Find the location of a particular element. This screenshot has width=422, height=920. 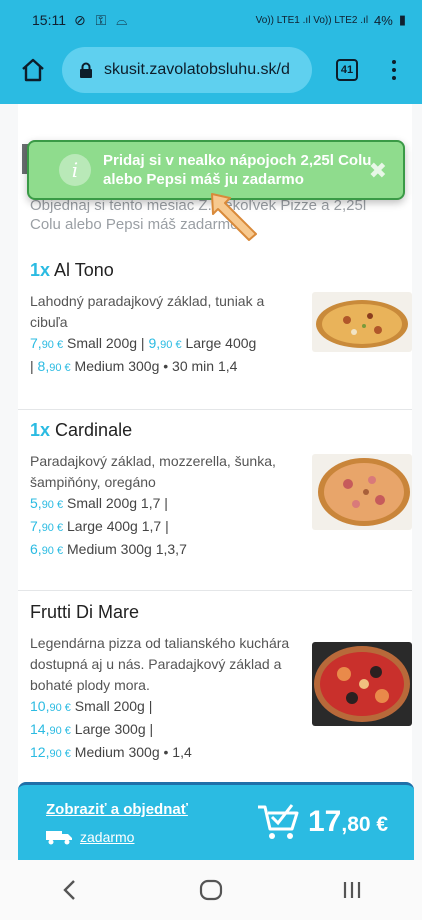

order-bar: Zobraziť a objednať zadarmo 17,80 € is located at coordinates (216, 821).